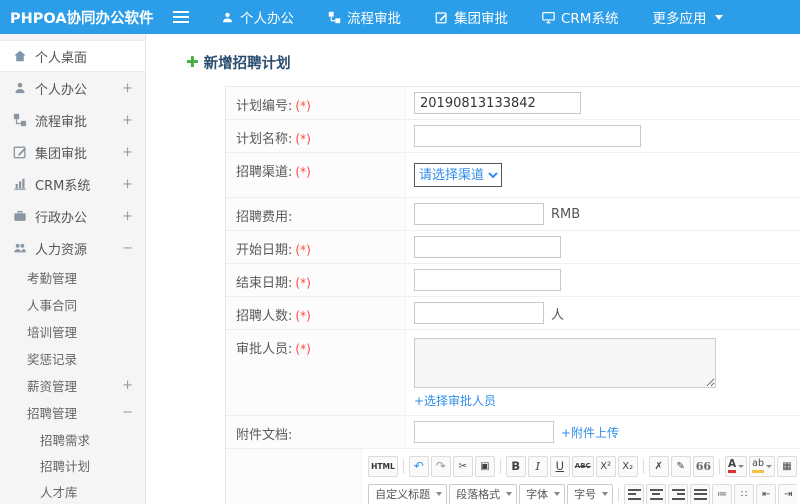 The image size is (800, 504). I want to click on redo-button: ↷, so click(440, 466).